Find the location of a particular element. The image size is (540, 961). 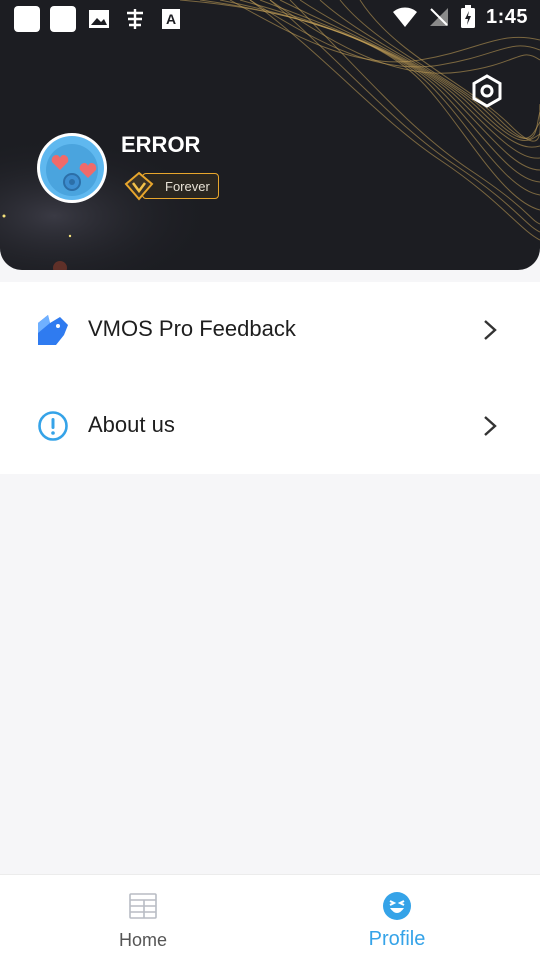

tab-profile: Profile is located at coordinates (397, 918).